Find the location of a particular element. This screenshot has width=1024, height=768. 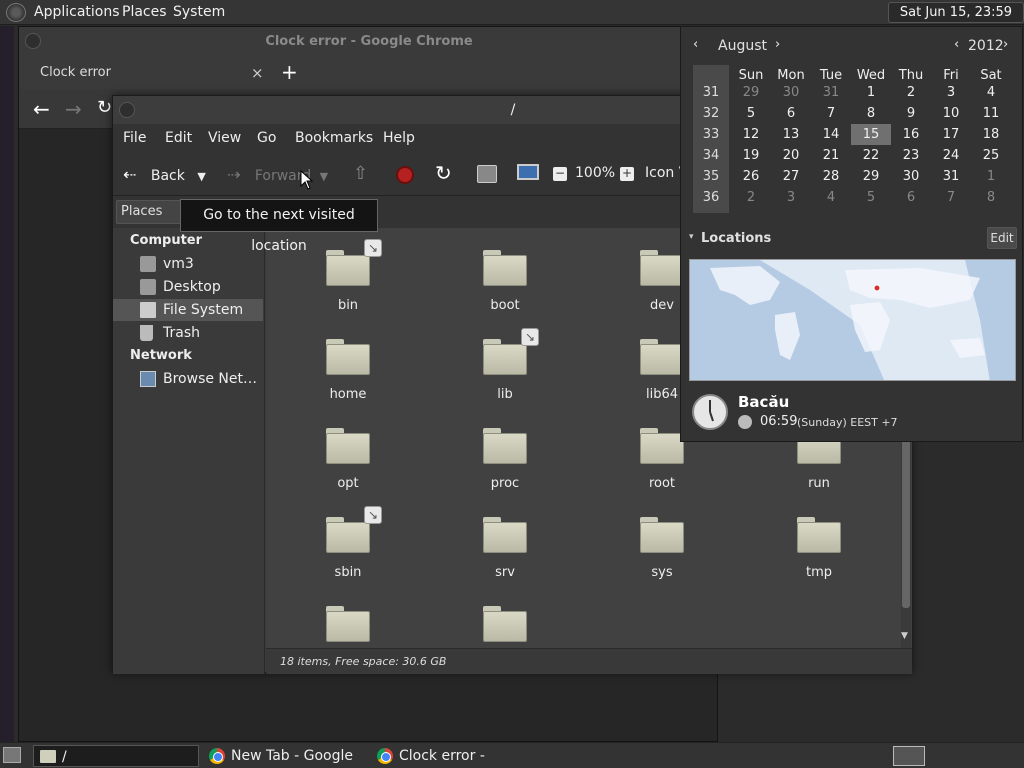

sidebar-item-trash: Trash is located at coordinates (188, 333).